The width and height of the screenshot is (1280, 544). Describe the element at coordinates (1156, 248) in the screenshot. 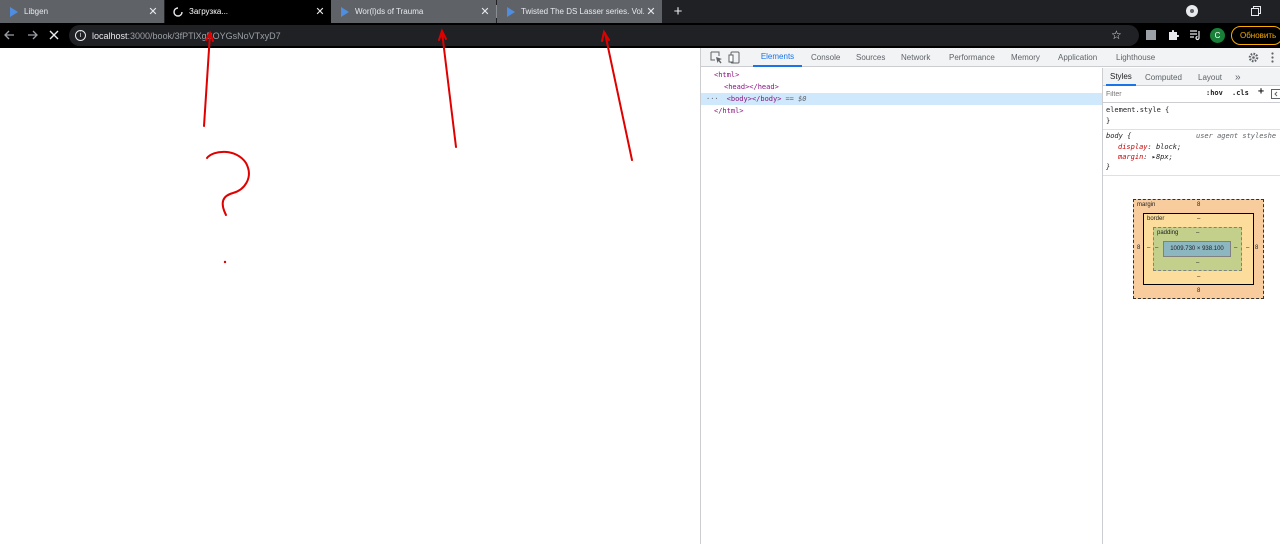

I see `padding-left-value: –` at that location.